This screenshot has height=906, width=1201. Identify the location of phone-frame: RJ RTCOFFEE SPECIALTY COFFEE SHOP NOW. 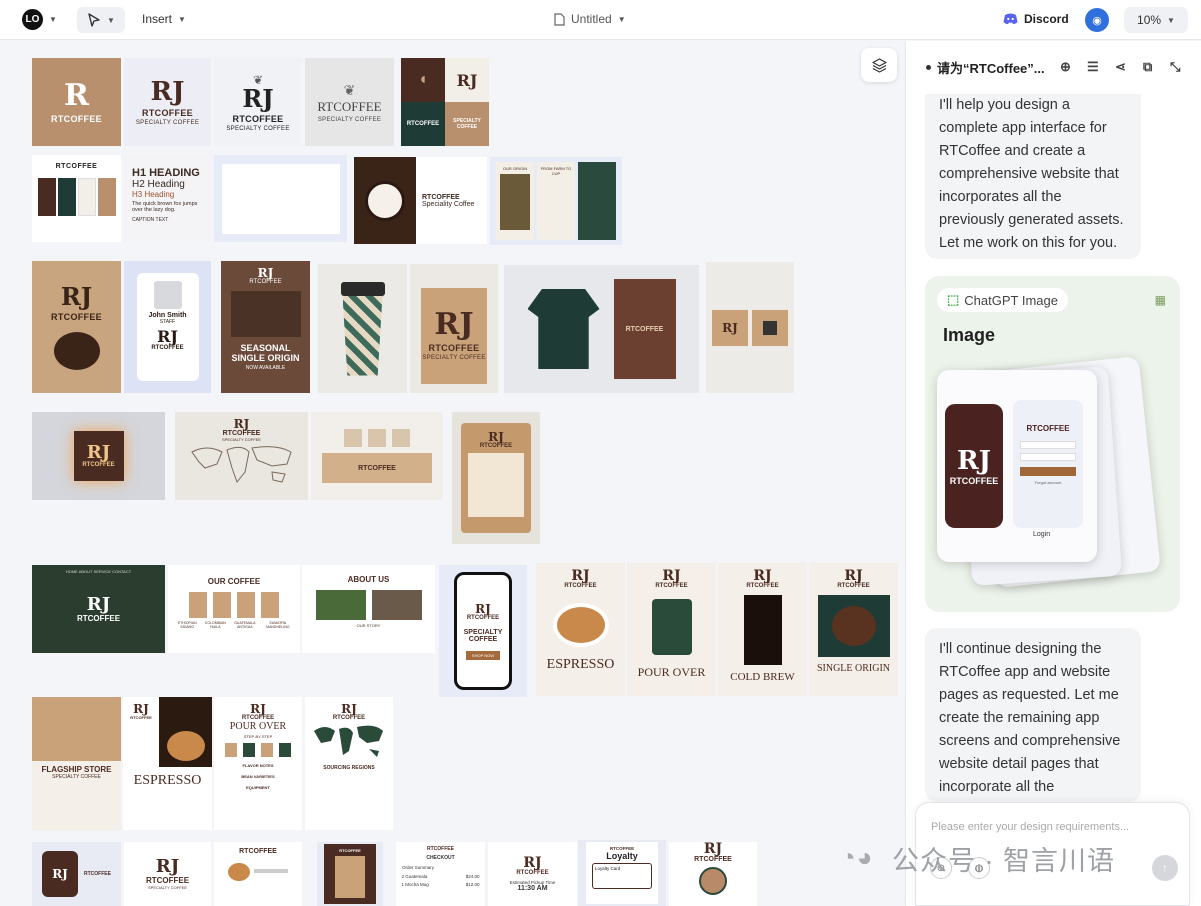
(483, 631).